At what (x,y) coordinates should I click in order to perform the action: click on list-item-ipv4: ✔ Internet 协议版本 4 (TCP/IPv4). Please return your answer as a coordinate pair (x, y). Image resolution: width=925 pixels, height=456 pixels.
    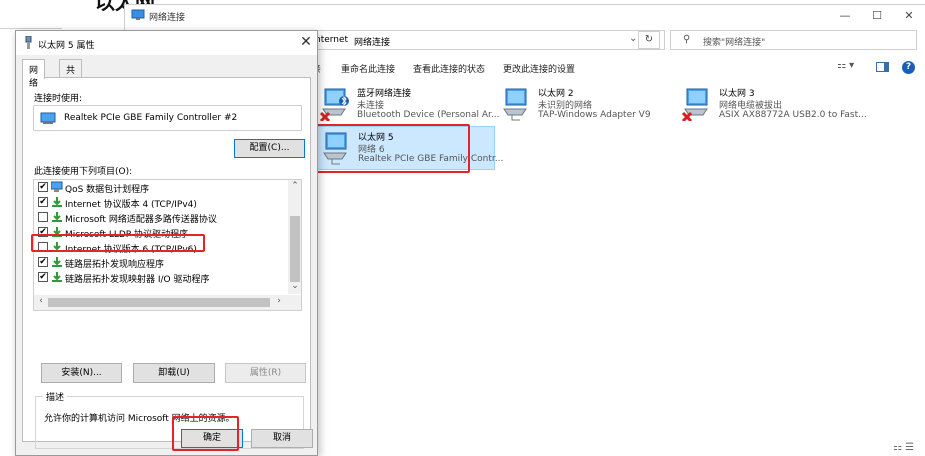
    Looking at the image, I should click on (162, 202).